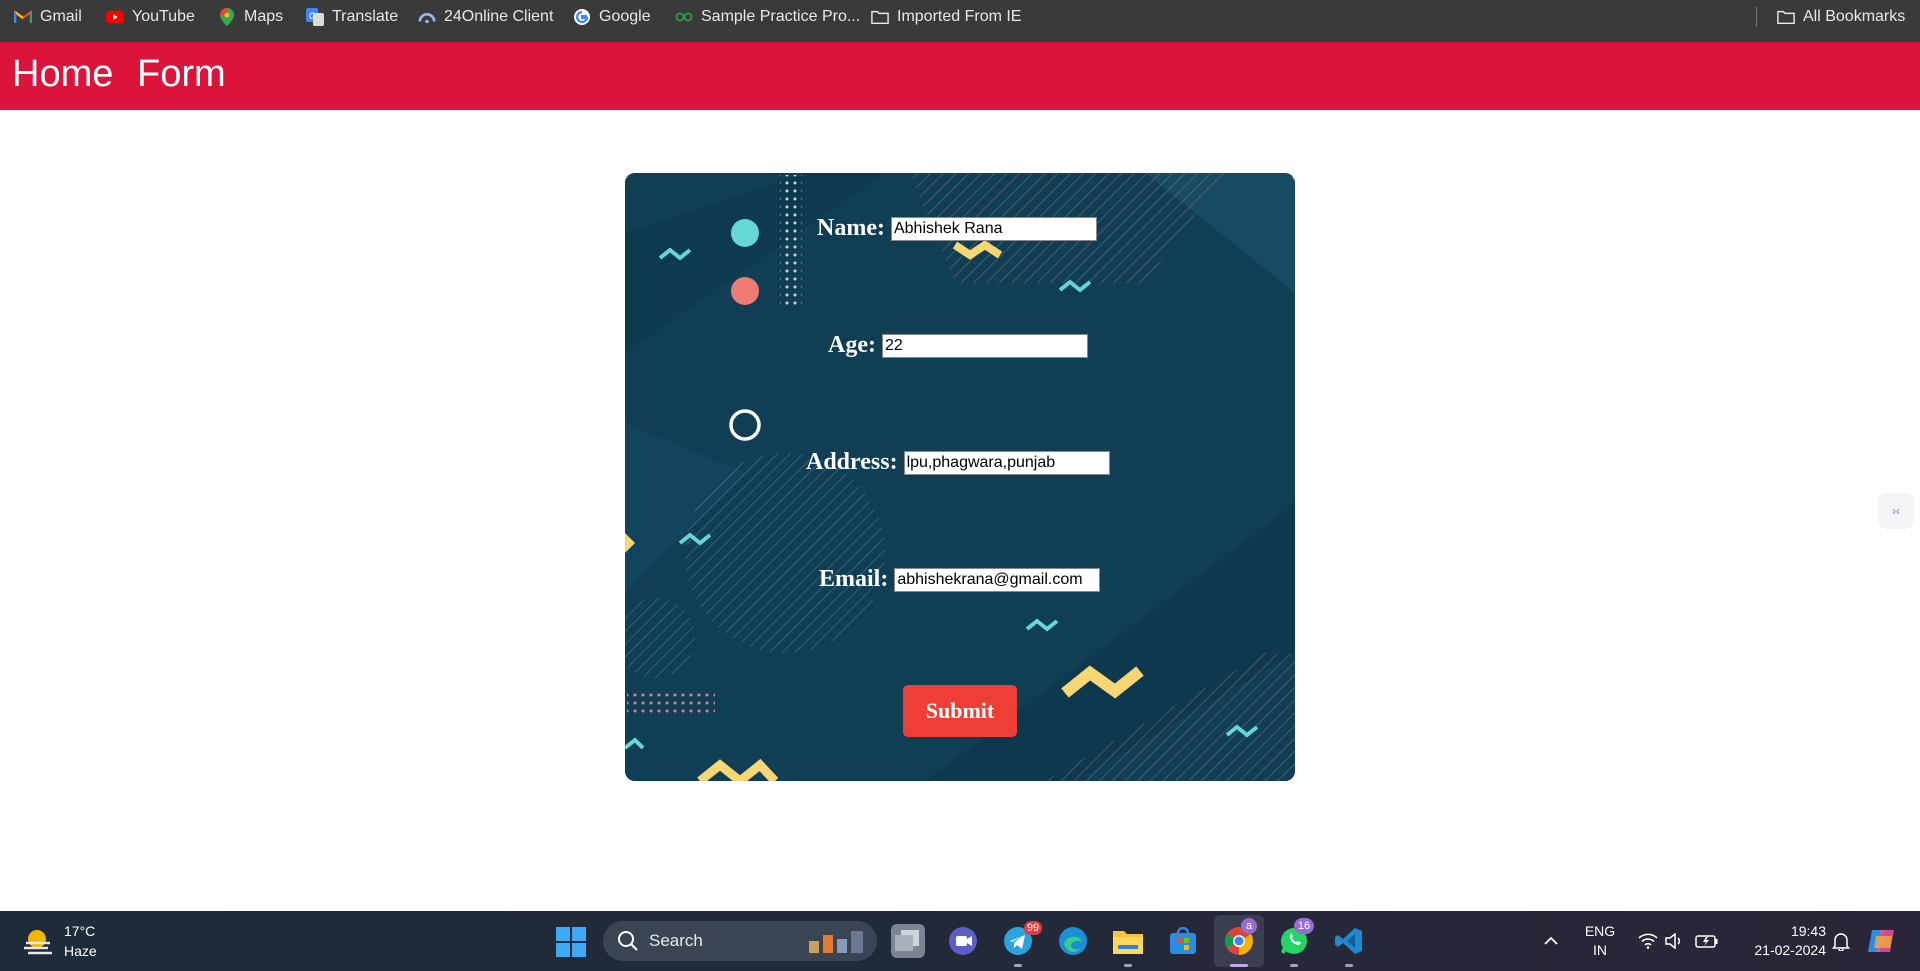 Image resolution: width=1920 pixels, height=971 pixels. What do you see at coordinates (851, 228) in the screenshot?
I see `name-label: Name:` at bounding box center [851, 228].